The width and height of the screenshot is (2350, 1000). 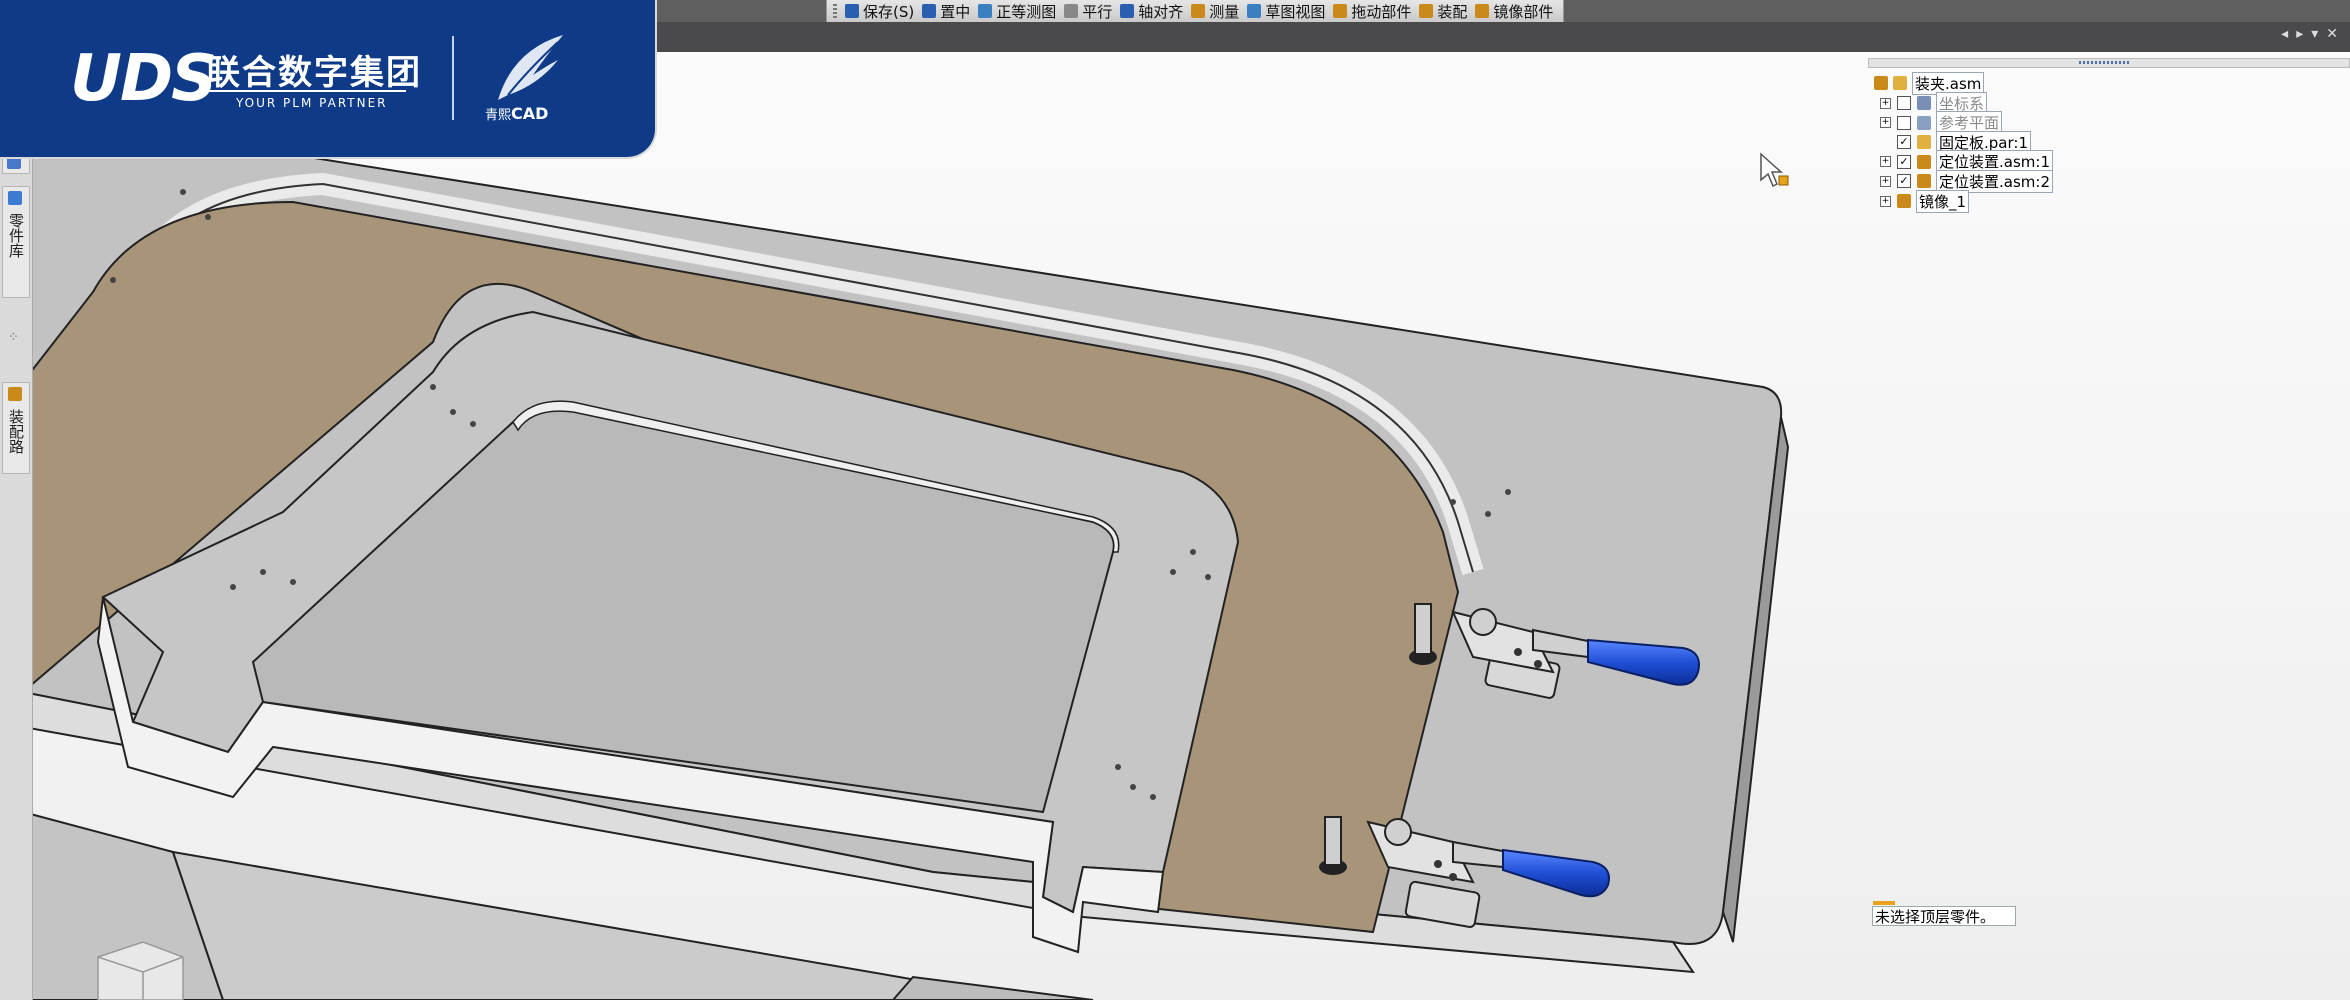 What do you see at coordinates (955, 11) in the screenshot?
I see `toolbar-button-label: 置中` at bounding box center [955, 11].